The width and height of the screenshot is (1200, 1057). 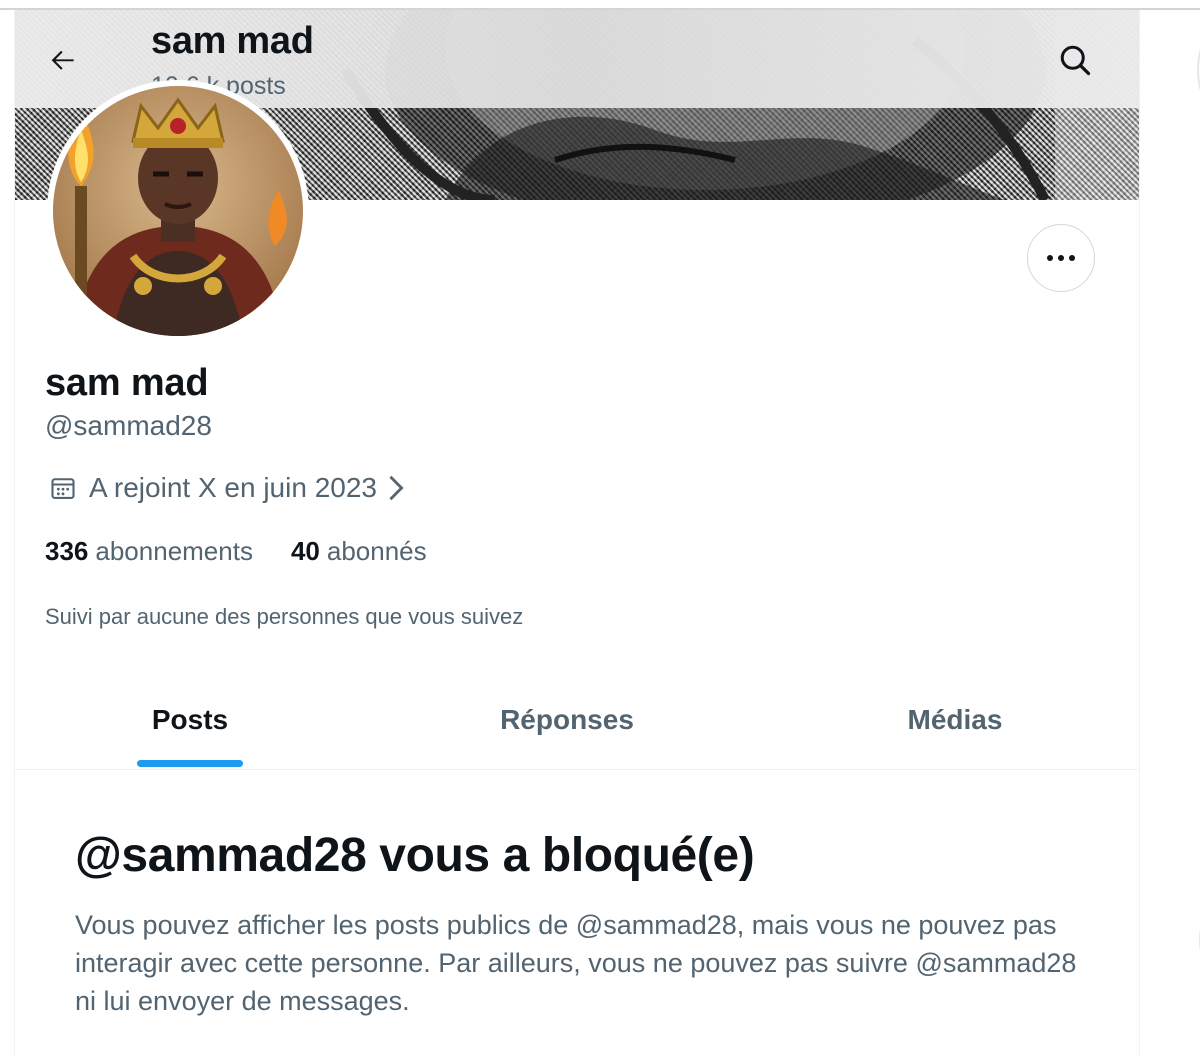 I want to click on chevron-right-icon, so click(x=396, y=488).